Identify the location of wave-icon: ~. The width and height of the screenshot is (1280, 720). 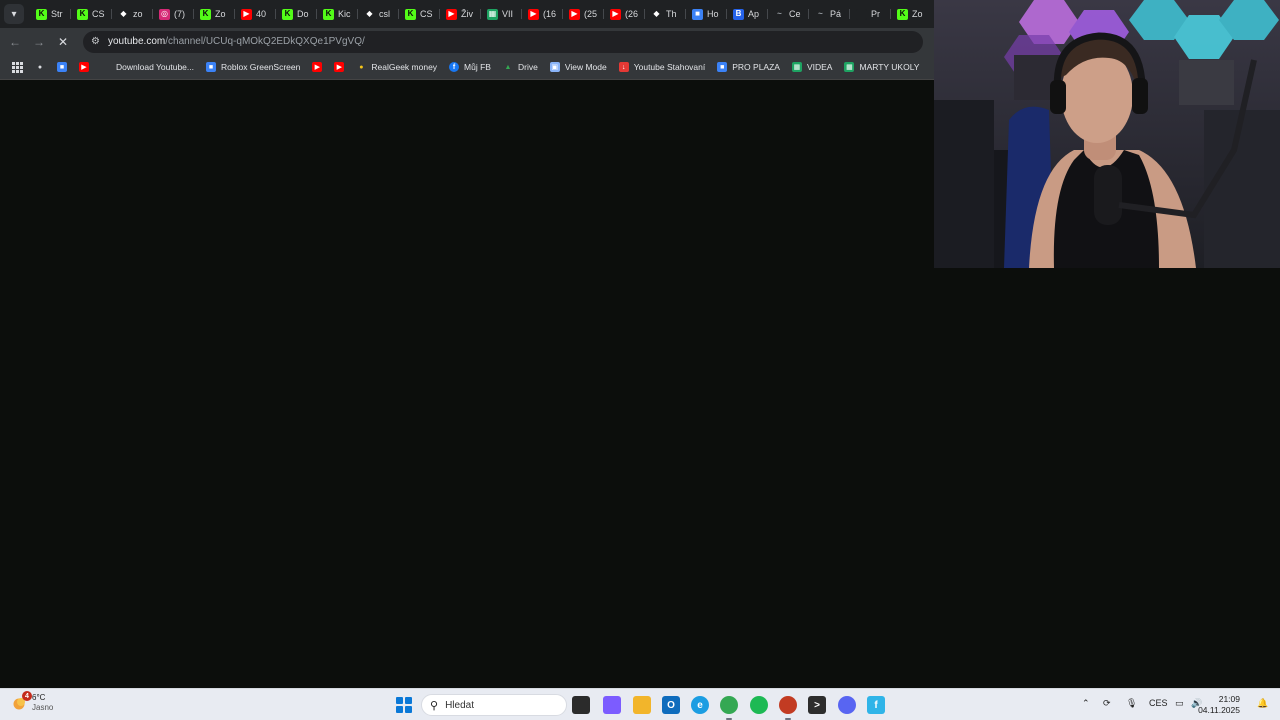
(779, 13).